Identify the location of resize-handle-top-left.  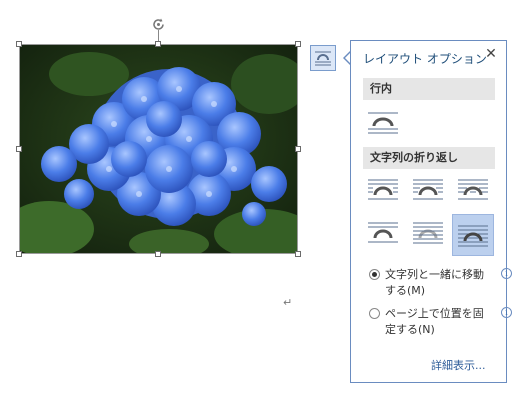
(19, 44).